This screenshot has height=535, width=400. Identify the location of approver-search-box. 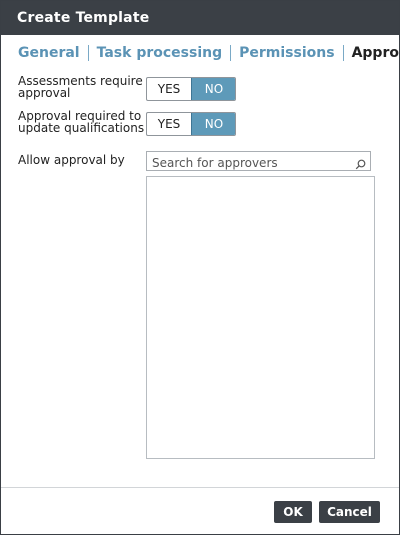
(258, 162).